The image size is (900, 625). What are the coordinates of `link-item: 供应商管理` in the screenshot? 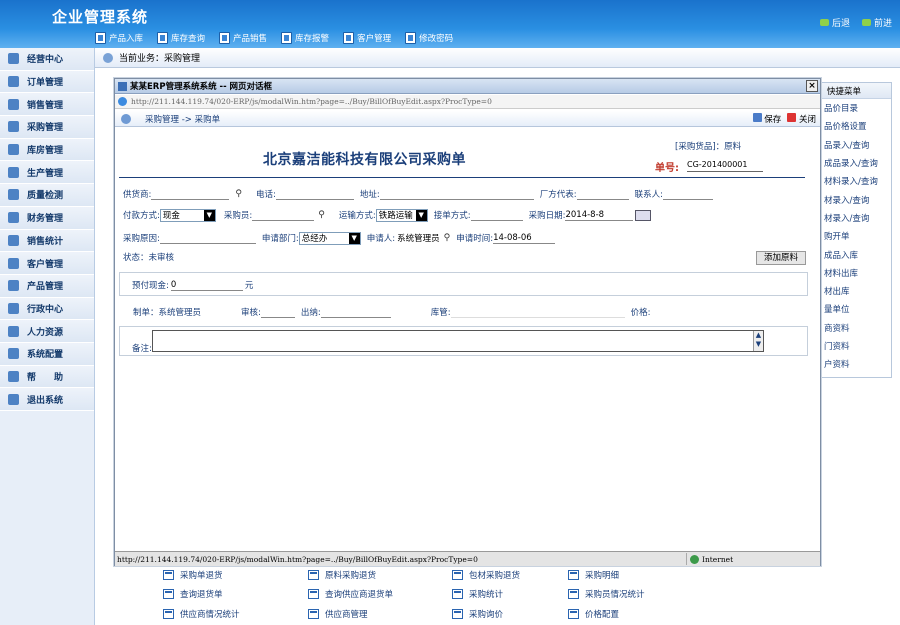 It's located at (380, 614).